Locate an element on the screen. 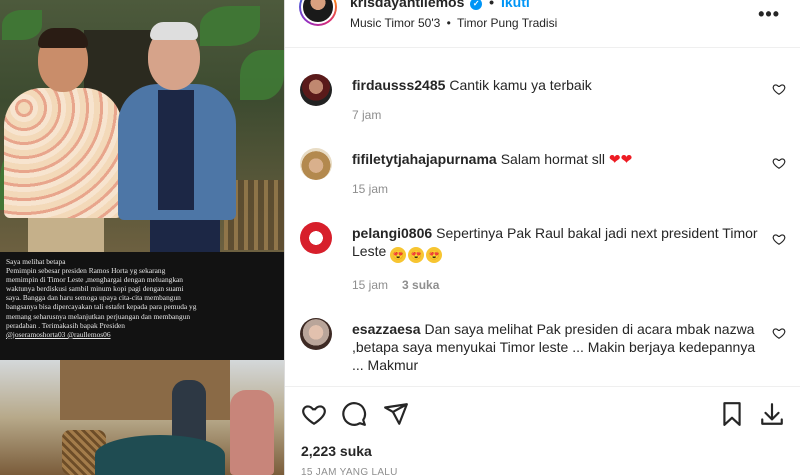 This screenshot has width=800, height=475. standing-person is located at coordinates (252, 432).